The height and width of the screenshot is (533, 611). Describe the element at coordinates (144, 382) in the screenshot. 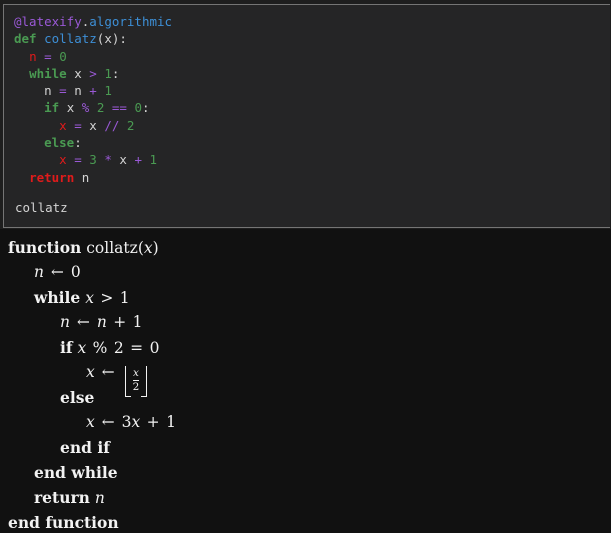

I see `floor-right-bracket` at that location.